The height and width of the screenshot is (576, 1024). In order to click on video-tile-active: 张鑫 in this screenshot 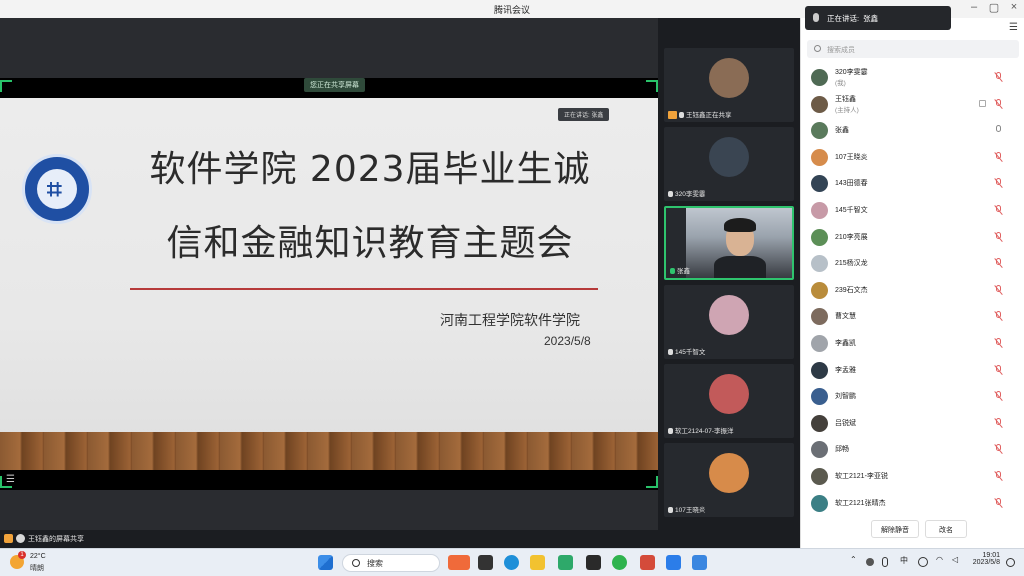, I will do `click(729, 243)`.